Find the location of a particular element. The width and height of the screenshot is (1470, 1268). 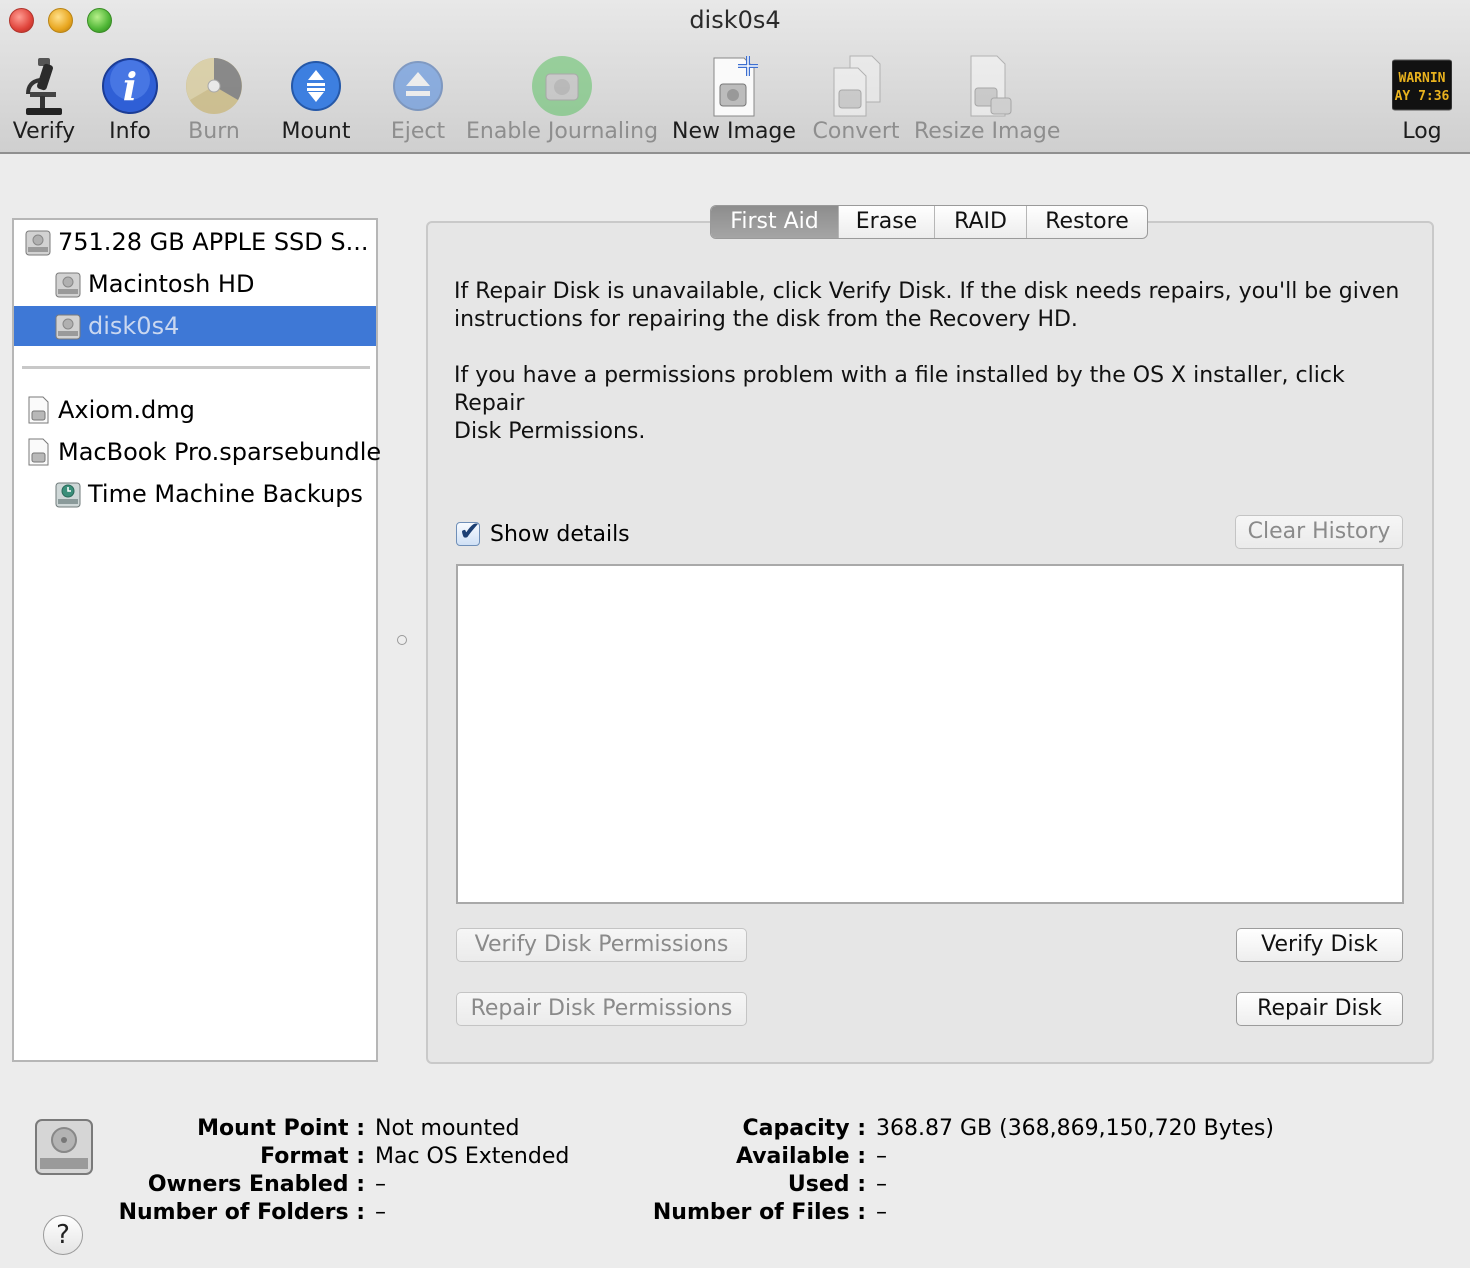

capacity-key: Capacity : is located at coordinates (804, 1128).